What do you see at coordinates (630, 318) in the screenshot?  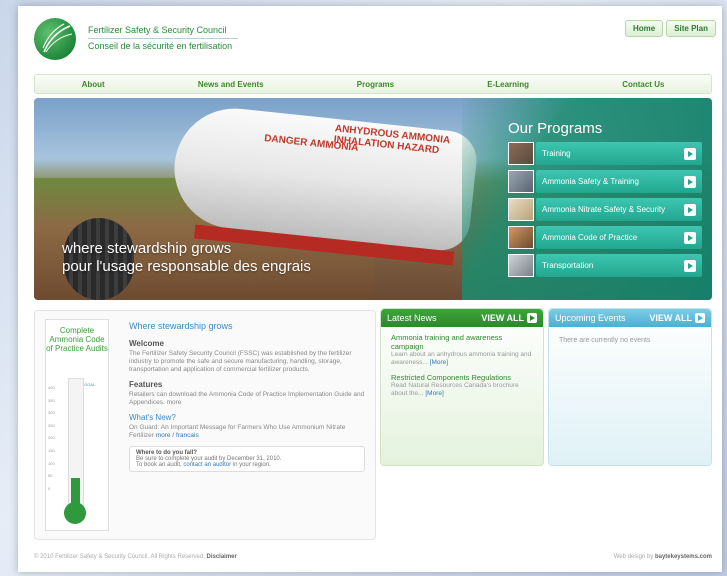 I see `upcoming-events-header: Upcoming Events VIEW ALL` at bounding box center [630, 318].